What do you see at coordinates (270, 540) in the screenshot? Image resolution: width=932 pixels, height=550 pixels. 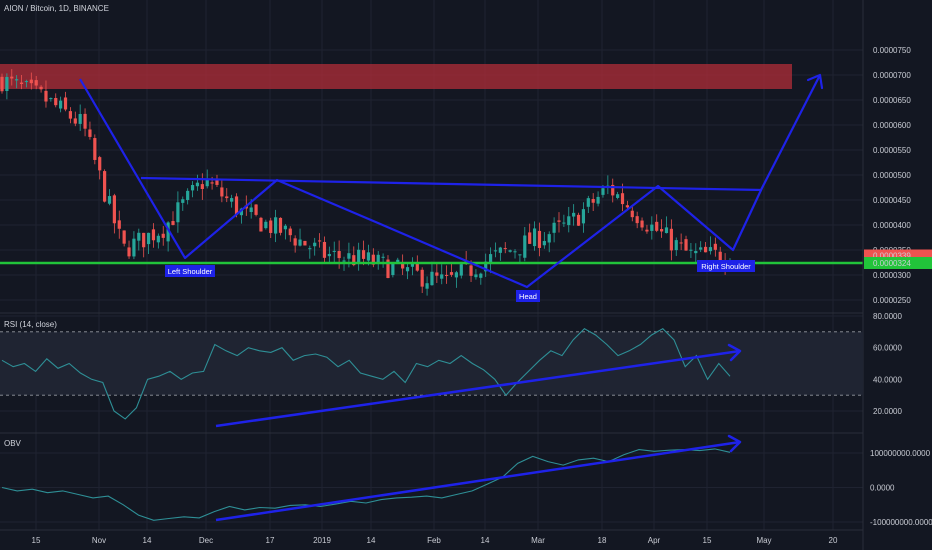 I see `date-tick-4: 17` at bounding box center [270, 540].